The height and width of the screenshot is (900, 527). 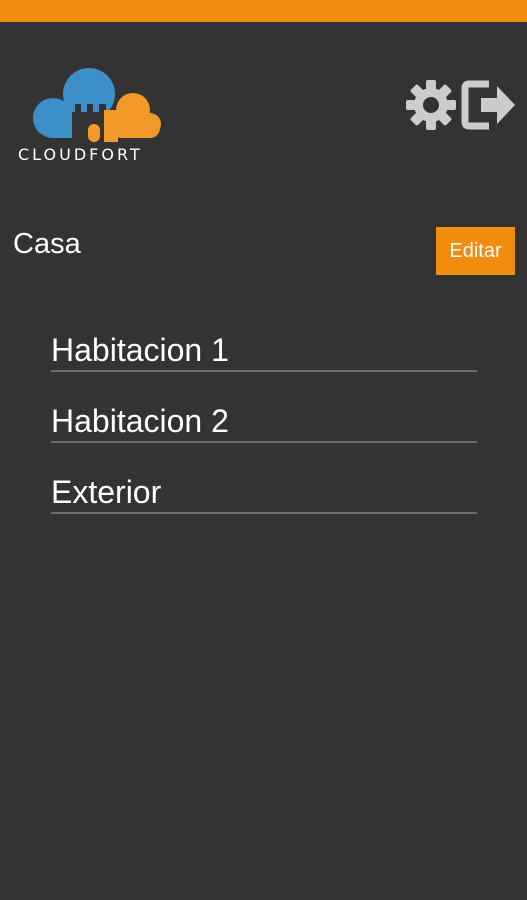 I want to click on edit-button: Editar, so click(x=475, y=251).